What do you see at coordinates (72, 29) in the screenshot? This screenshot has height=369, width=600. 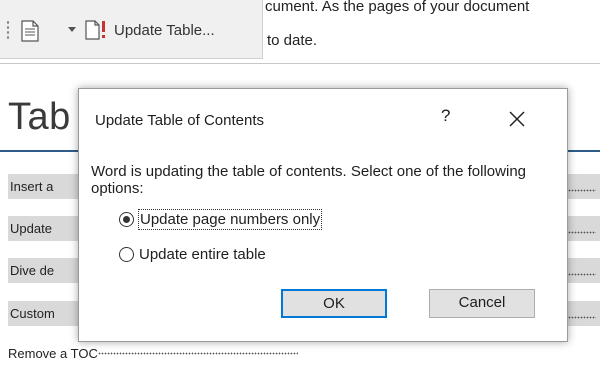 I see `chevron-down-icon` at bounding box center [72, 29].